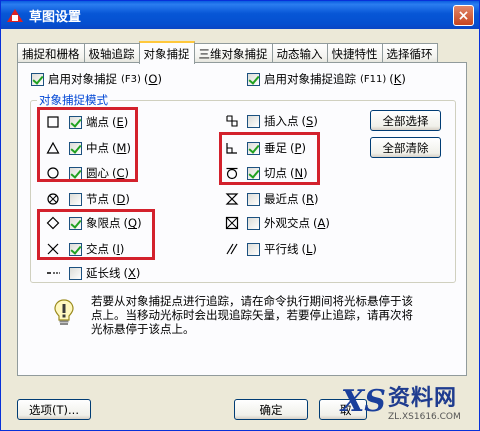  Describe the element at coordinates (111, 53) in the screenshot. I see `tab-polar-tracking: 极轴追踪` at that location.